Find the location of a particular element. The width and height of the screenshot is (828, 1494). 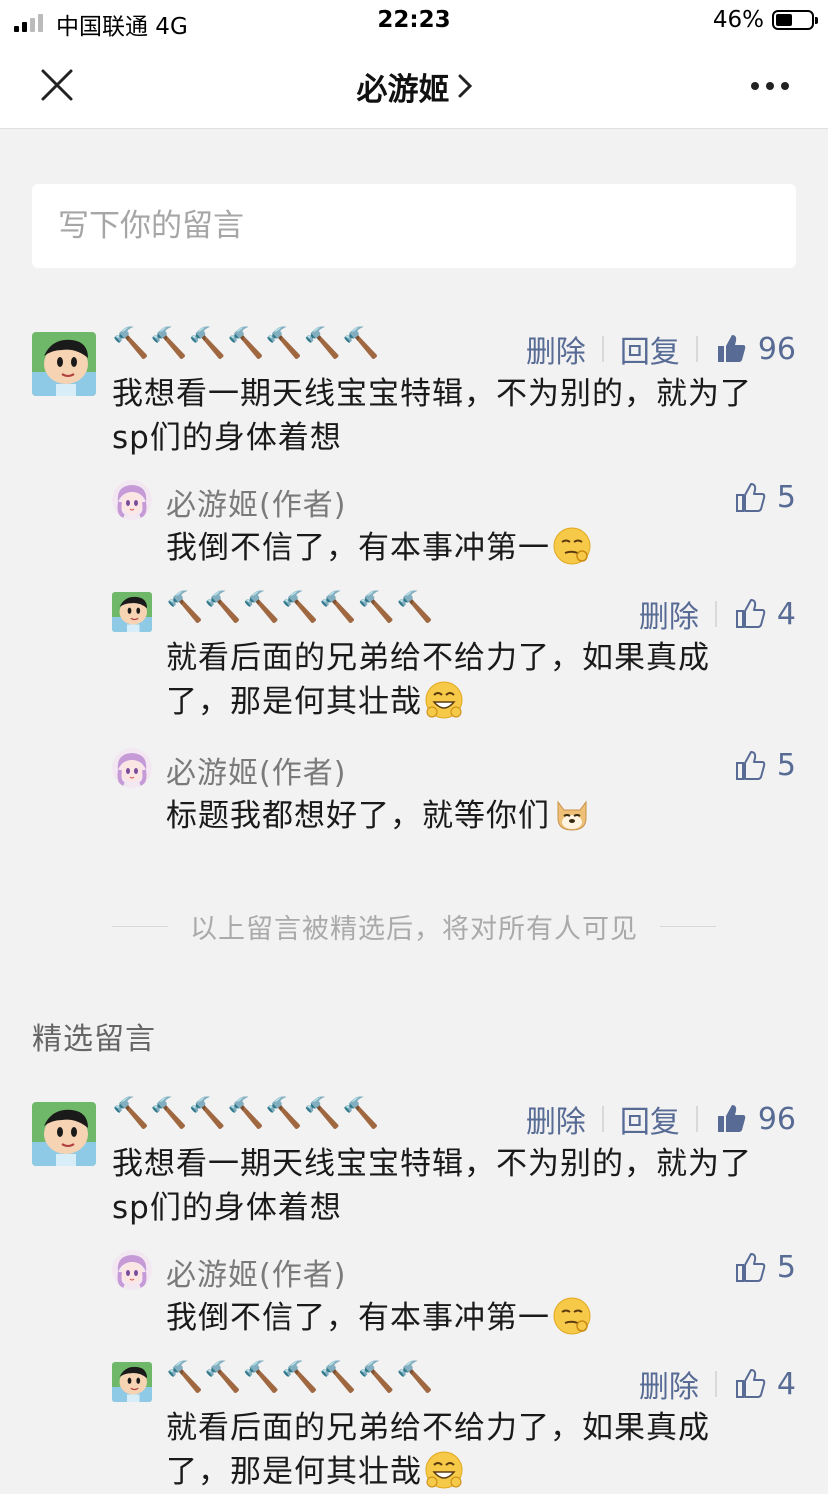

visibility-notice: 以上留言被精选后，将对所有人可见 is located at coordinates (414, 926).